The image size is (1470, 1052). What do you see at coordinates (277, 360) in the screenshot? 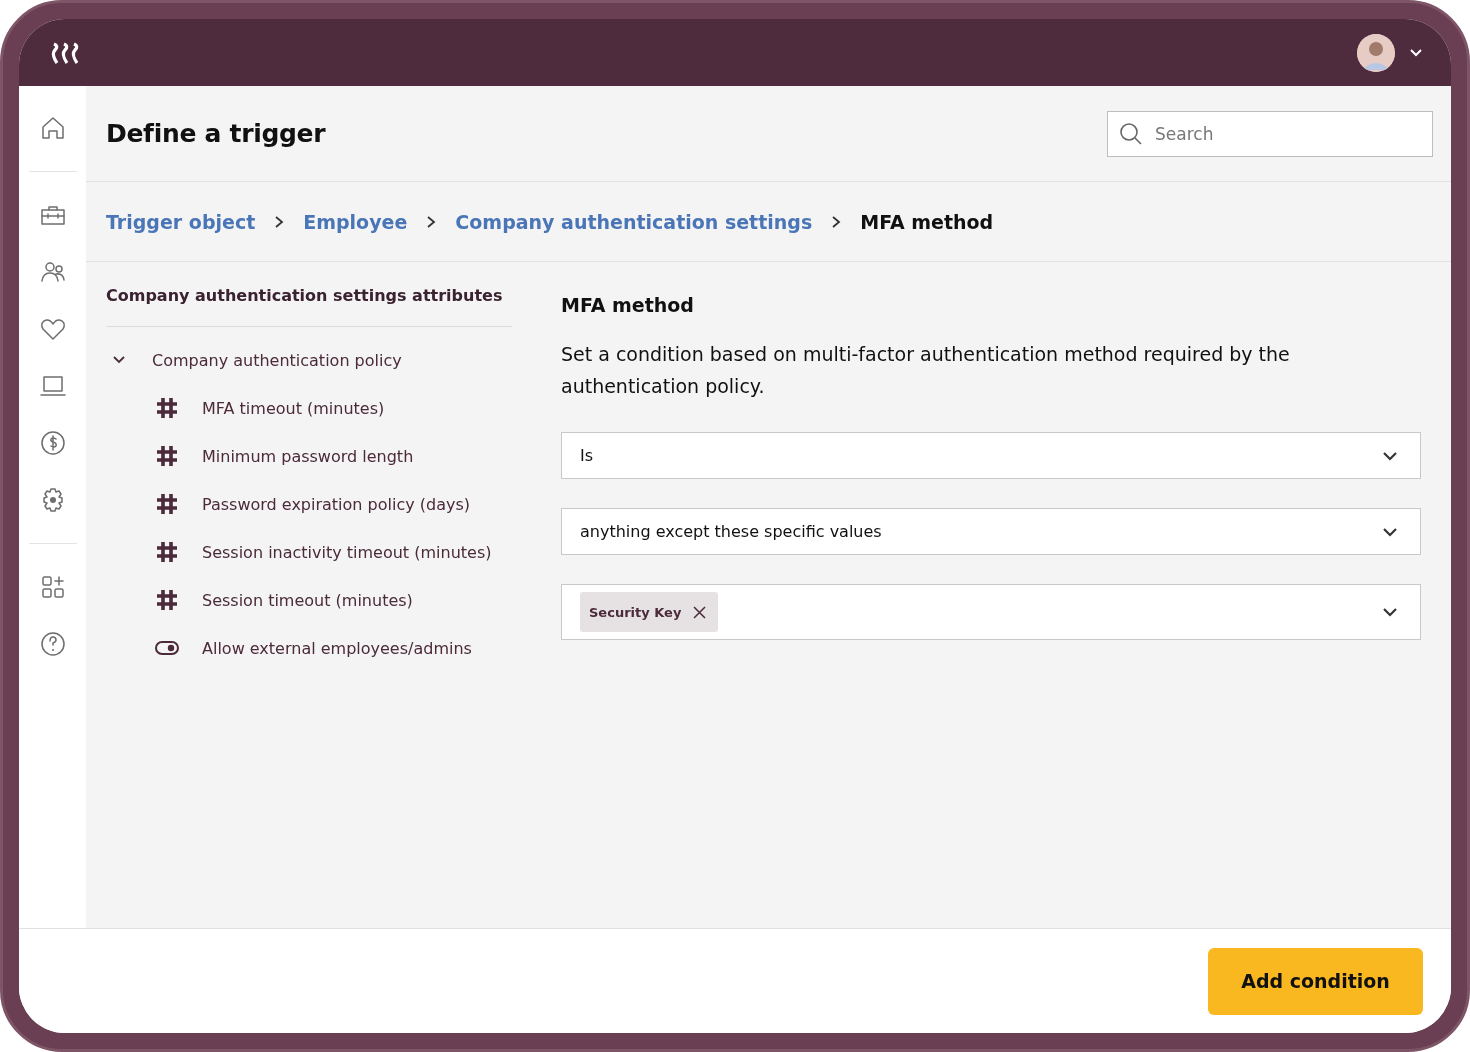
I see `tree-group-label: Company authentication policy` at bounding box center [277, 360].